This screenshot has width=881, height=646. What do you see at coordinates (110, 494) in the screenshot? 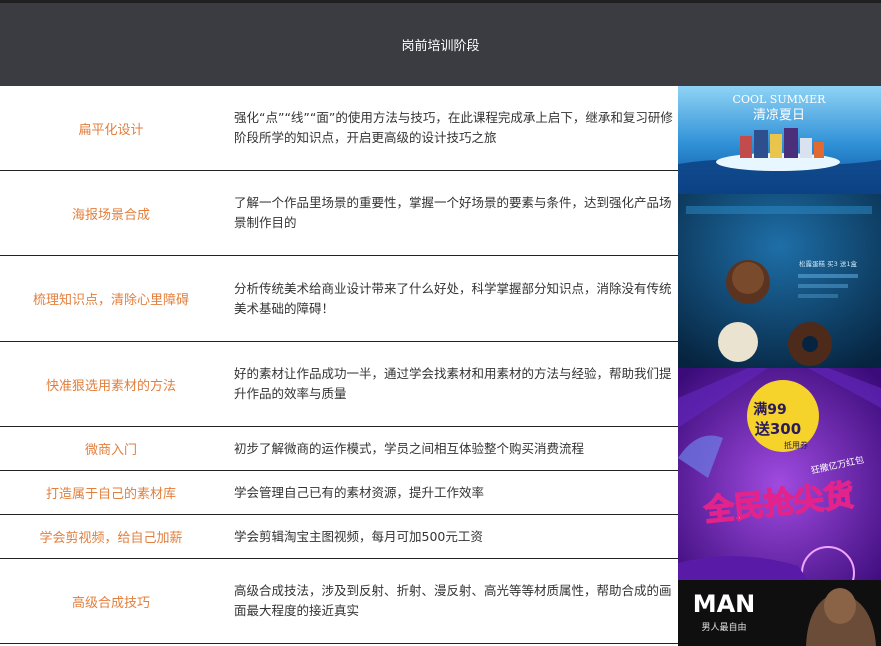
I see `course-topic: 打造属于自己的素材库` at bounding box center [110, 494].